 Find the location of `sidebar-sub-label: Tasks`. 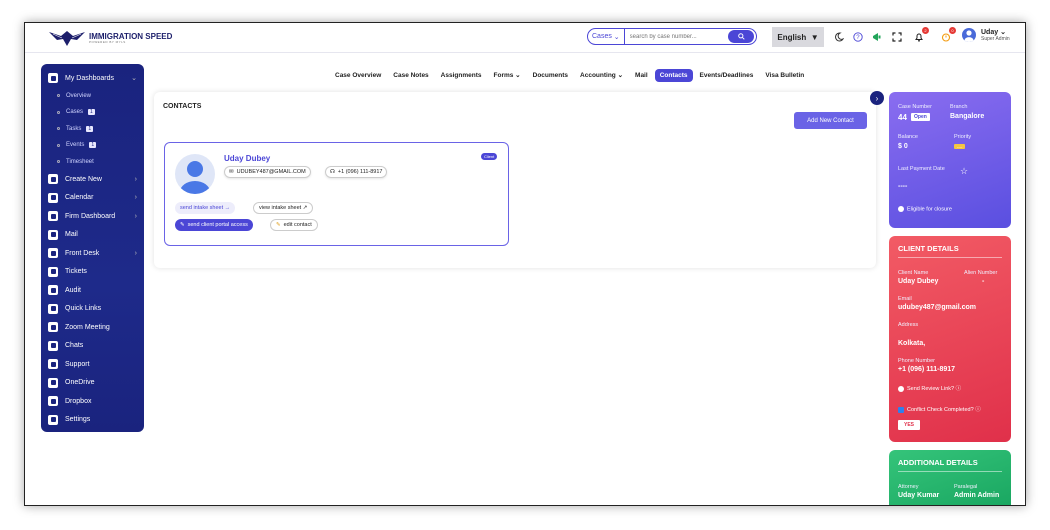

sidebar-sub-label: Tasks is located at coordinates (74, 128).